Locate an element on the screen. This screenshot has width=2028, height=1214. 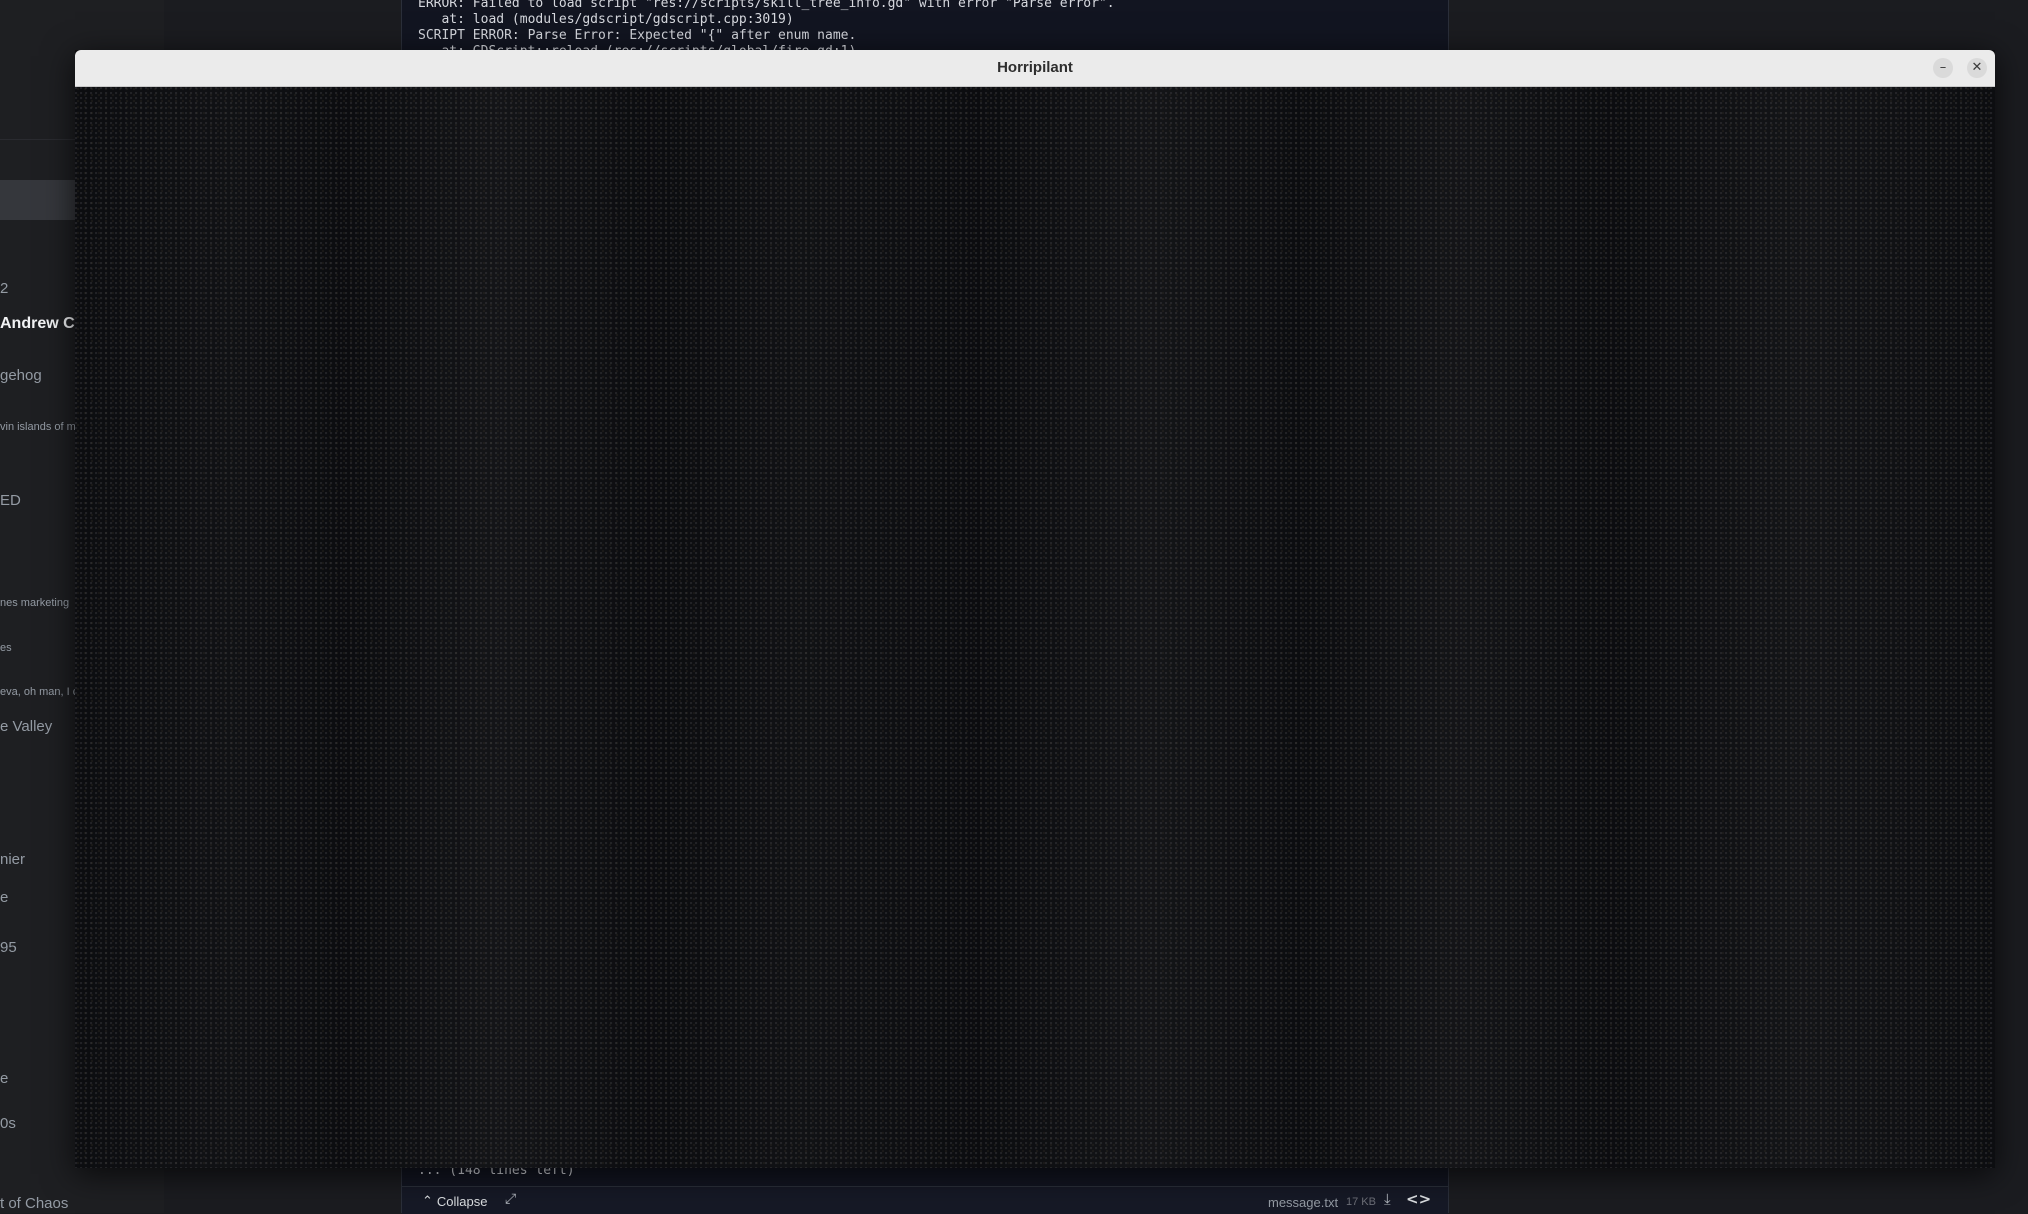
collapse-label: Collapse is located at coordinates (462, 1201).